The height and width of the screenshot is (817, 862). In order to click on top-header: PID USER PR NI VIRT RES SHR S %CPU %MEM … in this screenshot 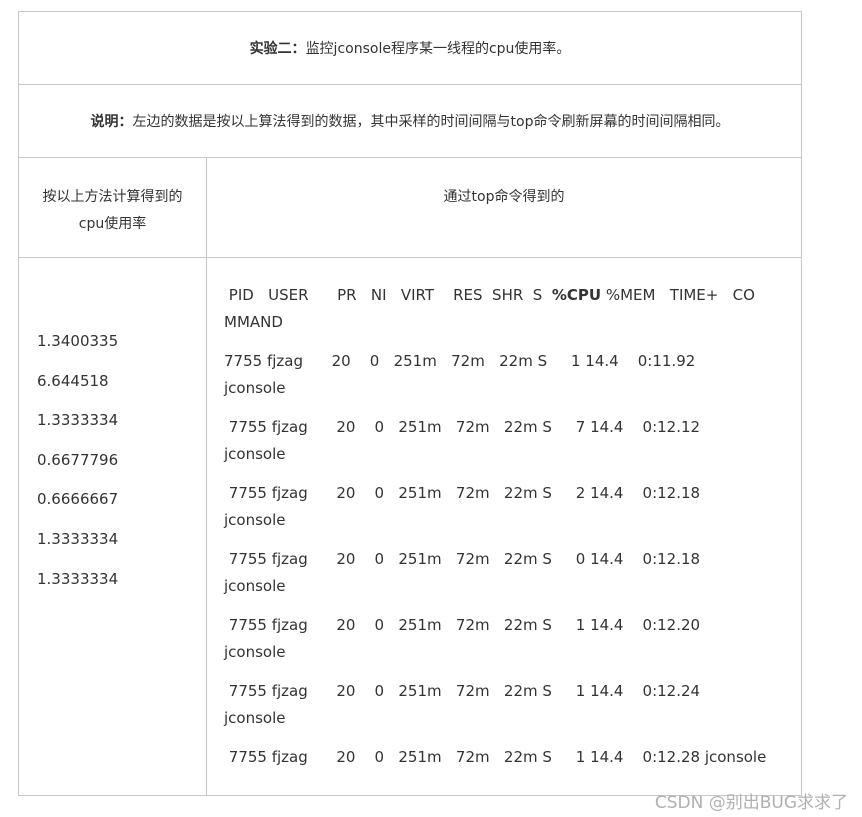, I will do `click(509, 309)`.